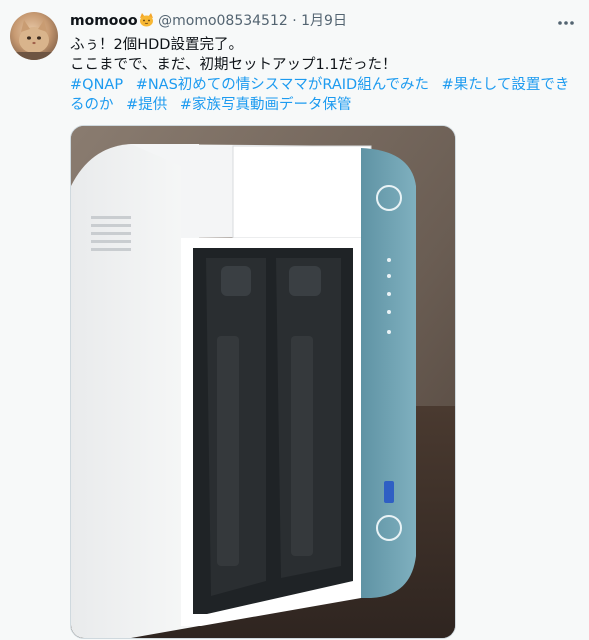  I want to click on hashtag-row-1: #QNAP #NAS初めての情シスママがRAID組んでみた #果たして設置でき, so click(322, 85).